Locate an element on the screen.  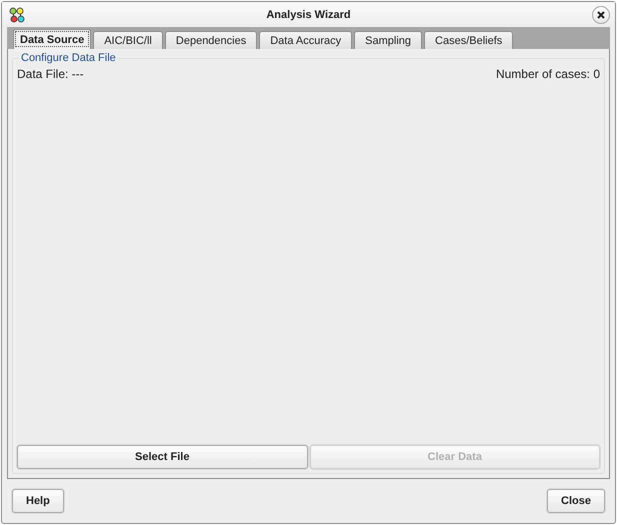
tab: AIC/BIC/ll is located at coordinates (128, 40).